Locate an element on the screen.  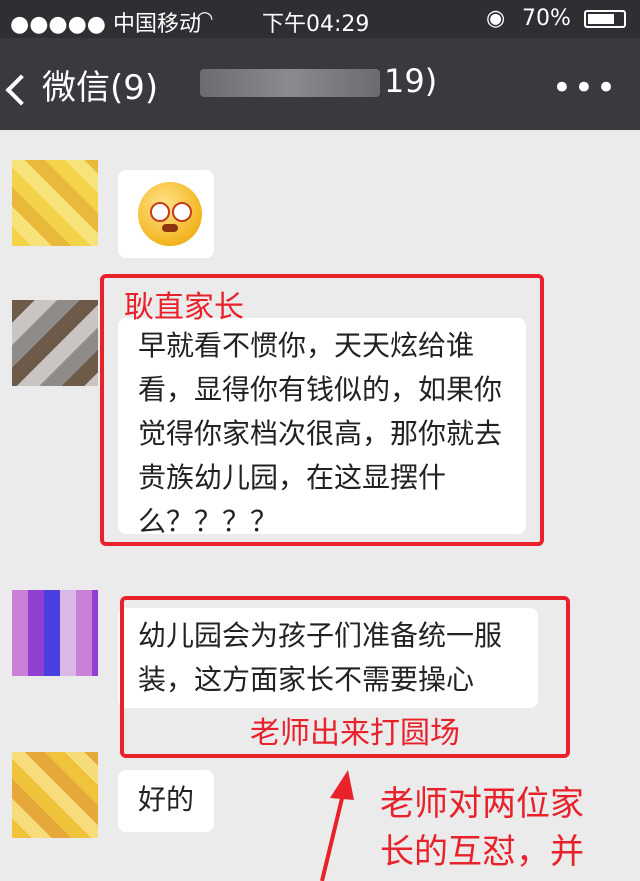
message-bubble: 好的 is located at coordinates (166, 801).